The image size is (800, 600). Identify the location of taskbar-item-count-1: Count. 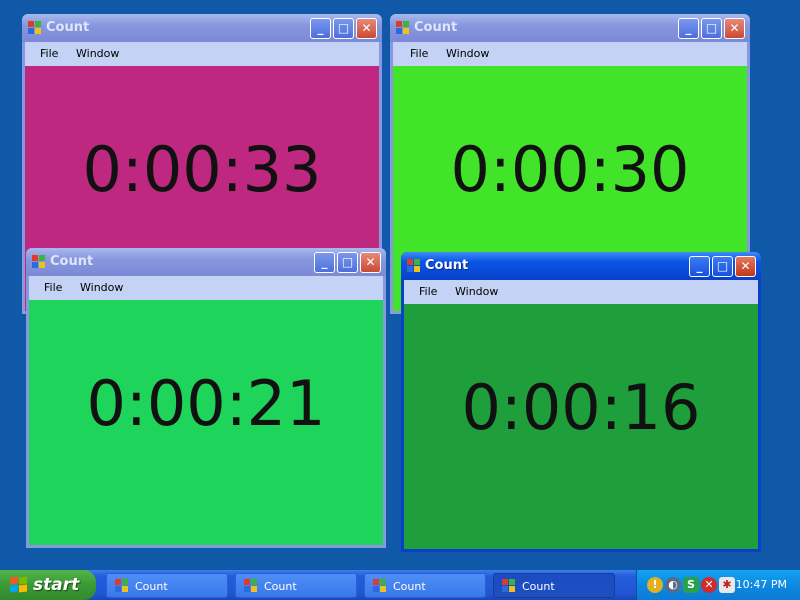
(167, 585).